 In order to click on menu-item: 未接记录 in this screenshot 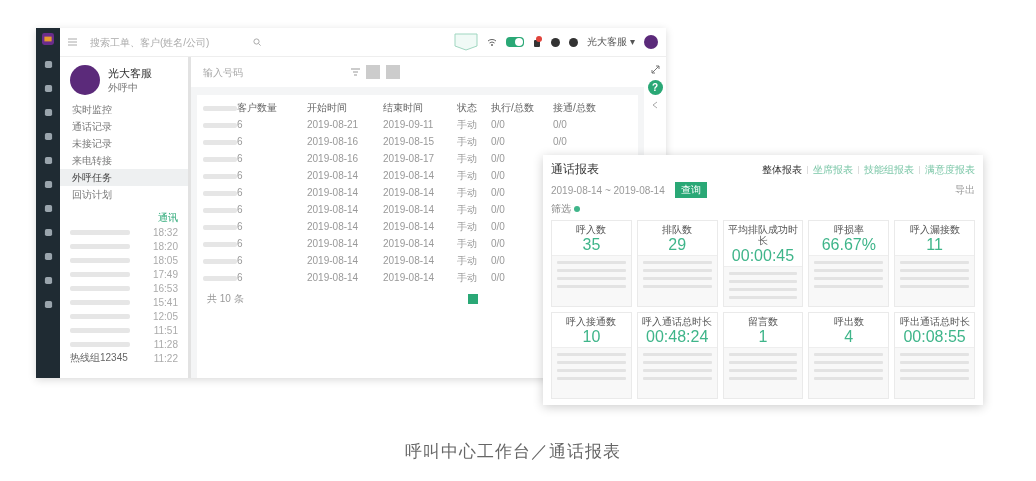, I will do `click(124, 143)`.